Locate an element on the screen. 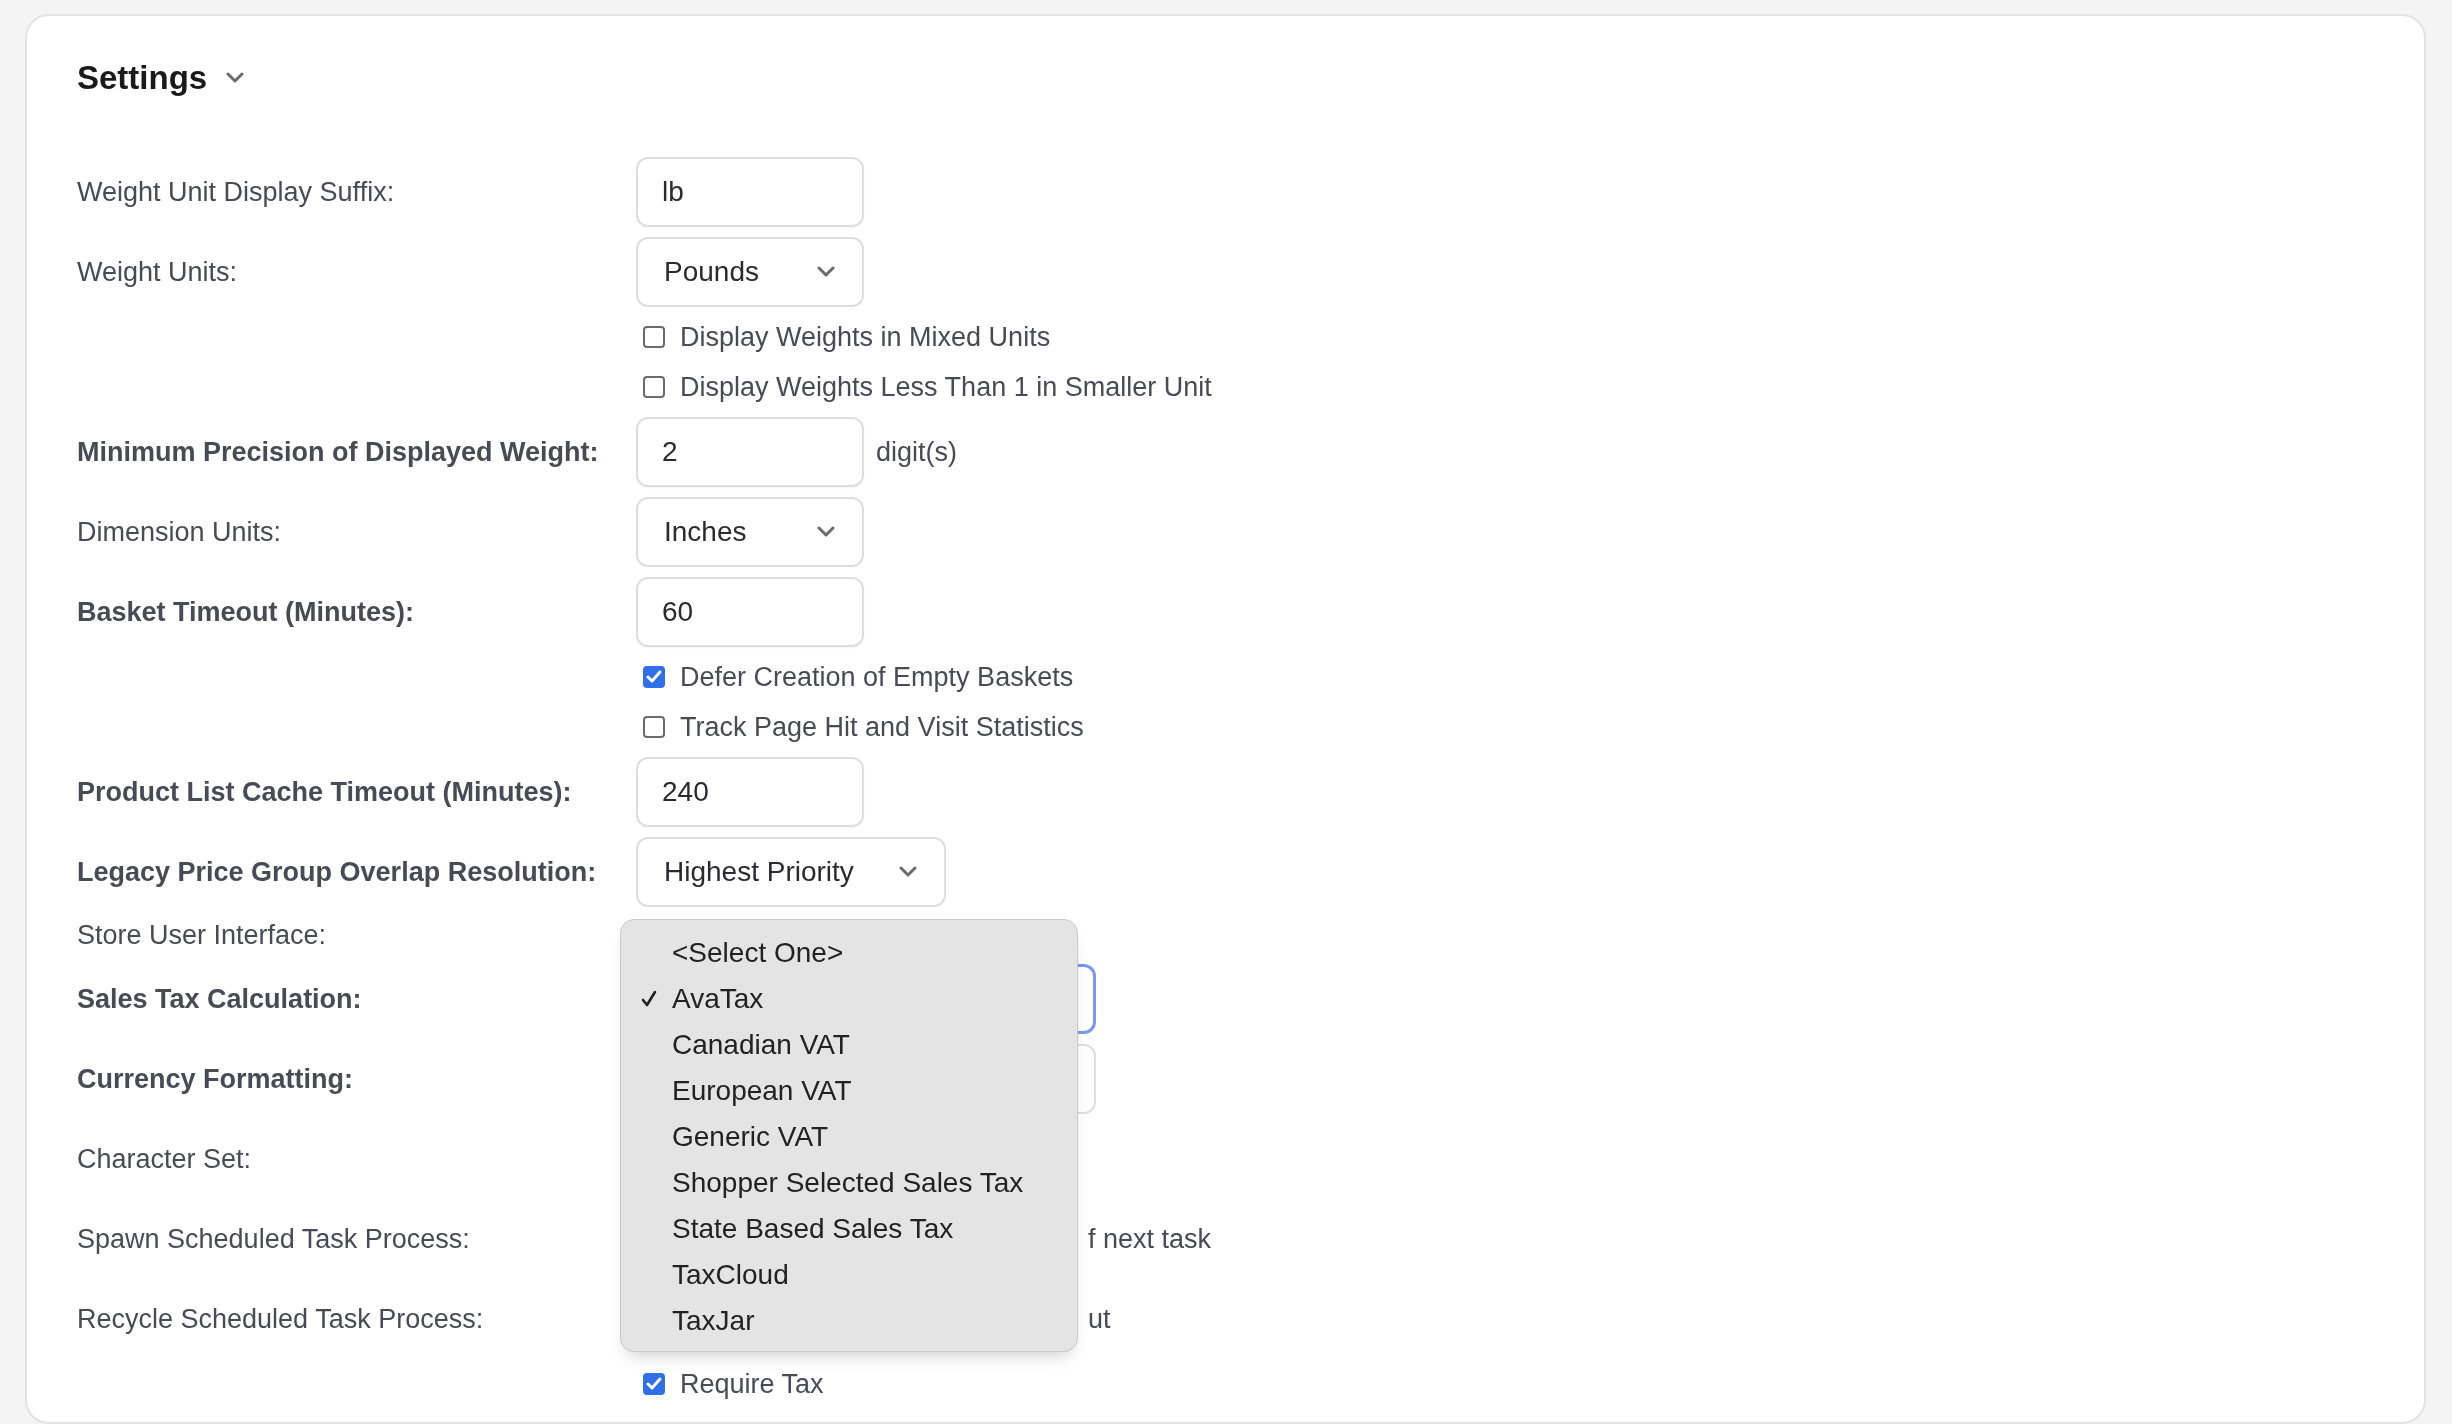 The width and height of the screenshot is (2452, 1424). text-field: lb is located at coordinates (750, 192).